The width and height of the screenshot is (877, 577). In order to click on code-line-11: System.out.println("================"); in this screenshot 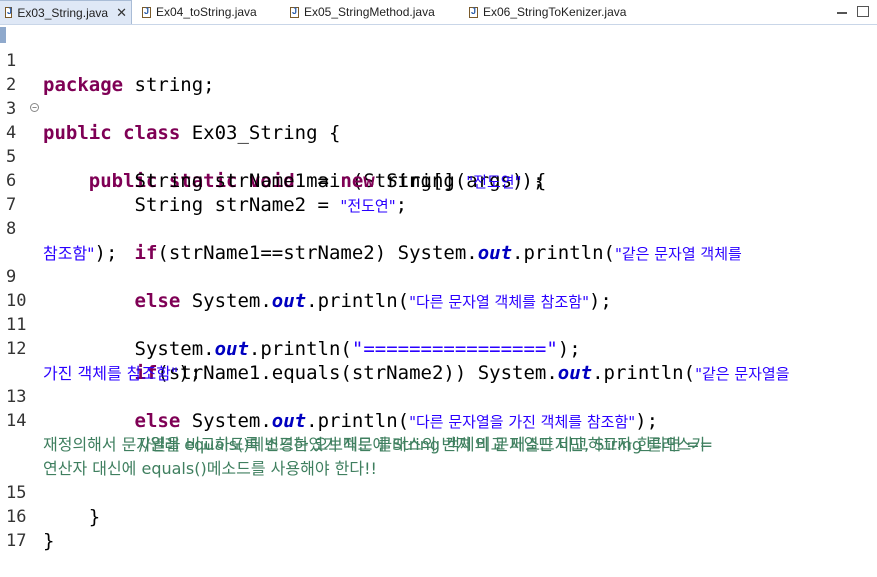, I will do `click(312, 349)`.